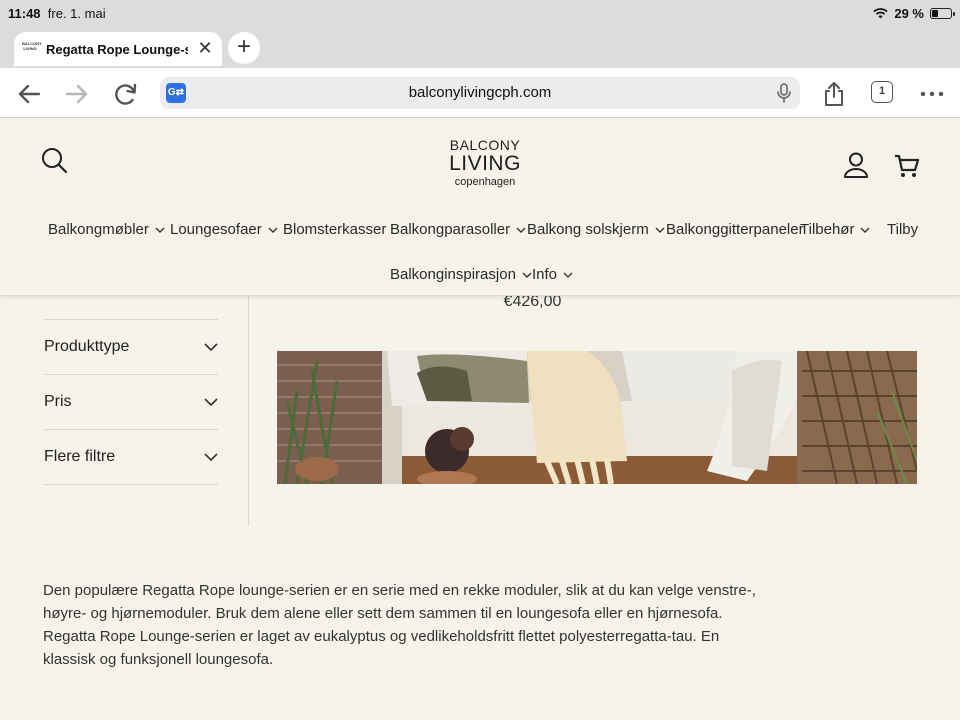 The width and height of the screenshot is (960, 720). I want to click on new-tab-button: +, so click(244, 48).